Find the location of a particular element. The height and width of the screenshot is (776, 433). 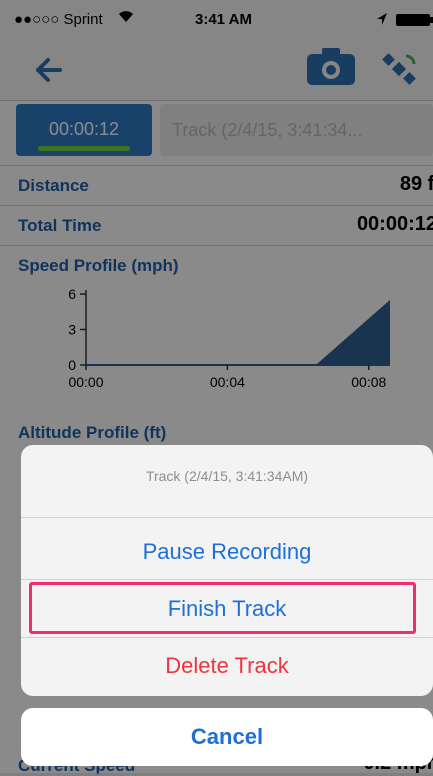

delete-track-button: Delete Track is located at coordinates (227, 666).